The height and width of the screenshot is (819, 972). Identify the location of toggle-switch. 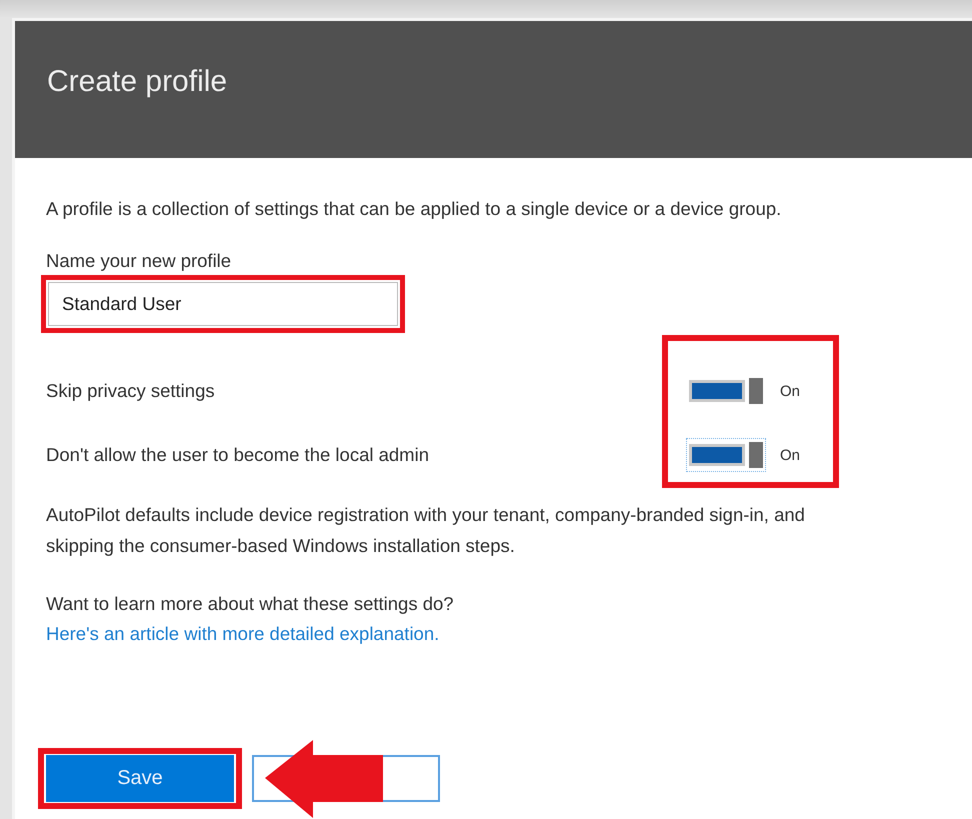
(726, 455).